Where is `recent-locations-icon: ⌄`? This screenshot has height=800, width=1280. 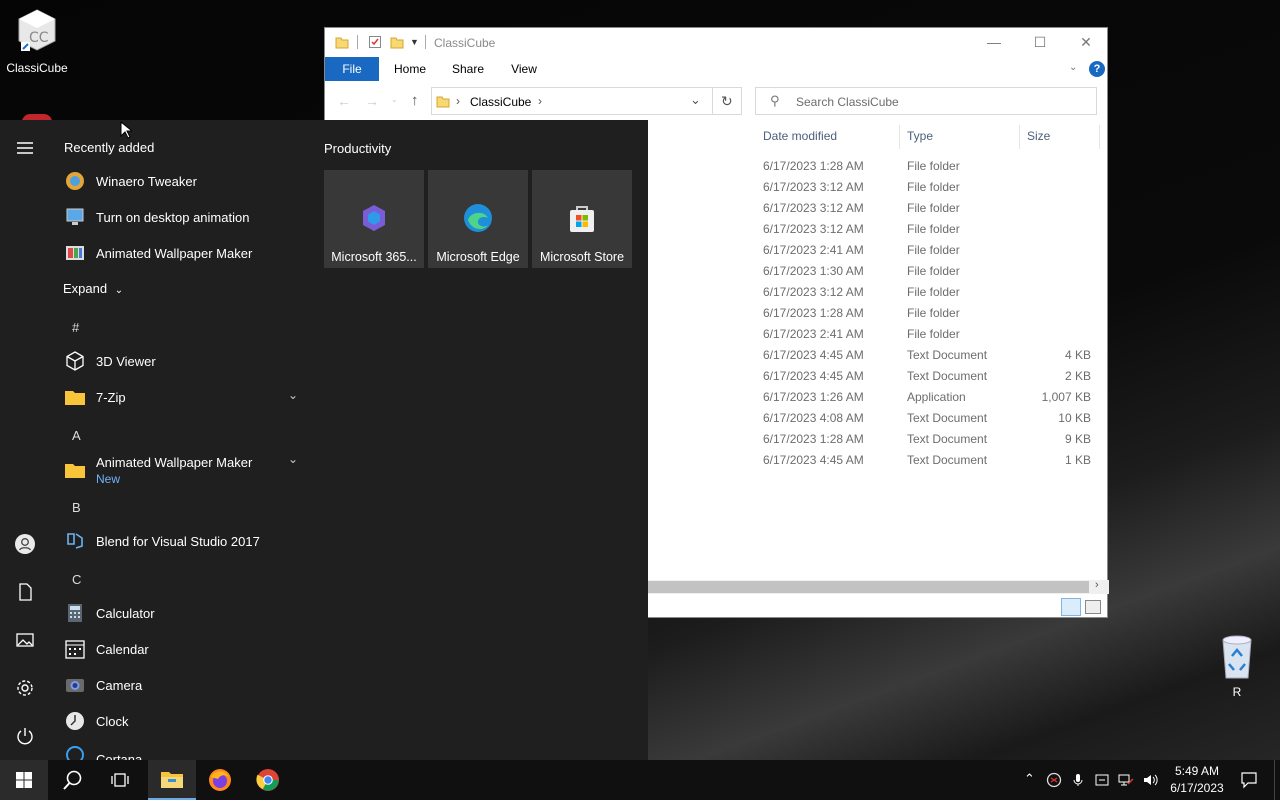
recent-locations-icon: ⌄ is located at coordinates (394, 99).